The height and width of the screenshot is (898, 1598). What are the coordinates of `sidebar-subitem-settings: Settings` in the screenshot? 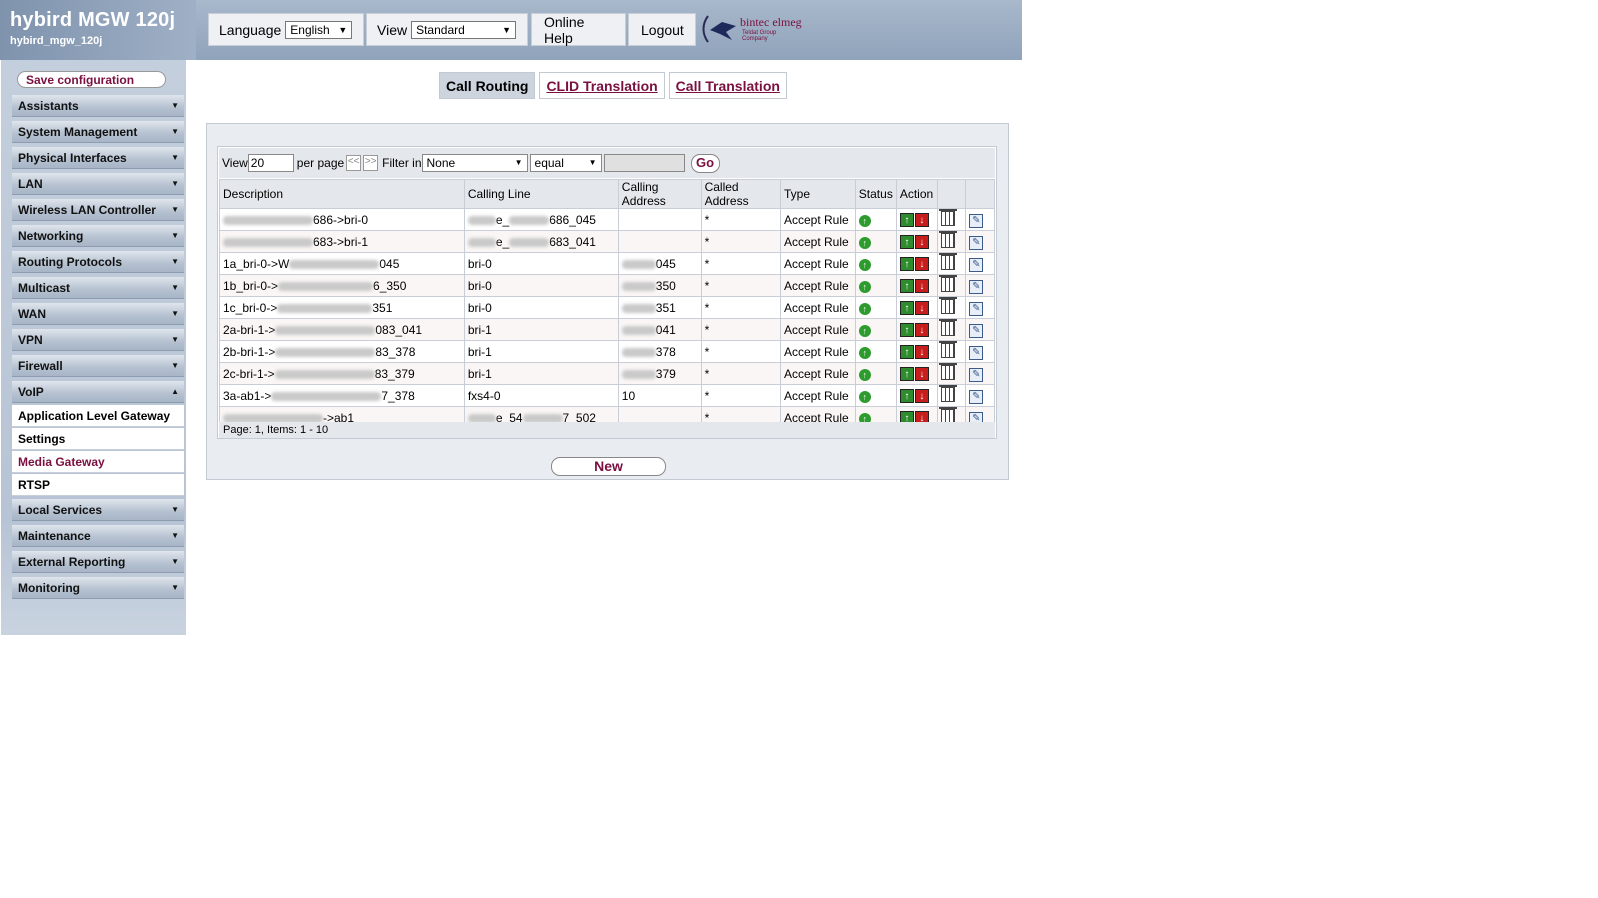 It's located at (98, 439).